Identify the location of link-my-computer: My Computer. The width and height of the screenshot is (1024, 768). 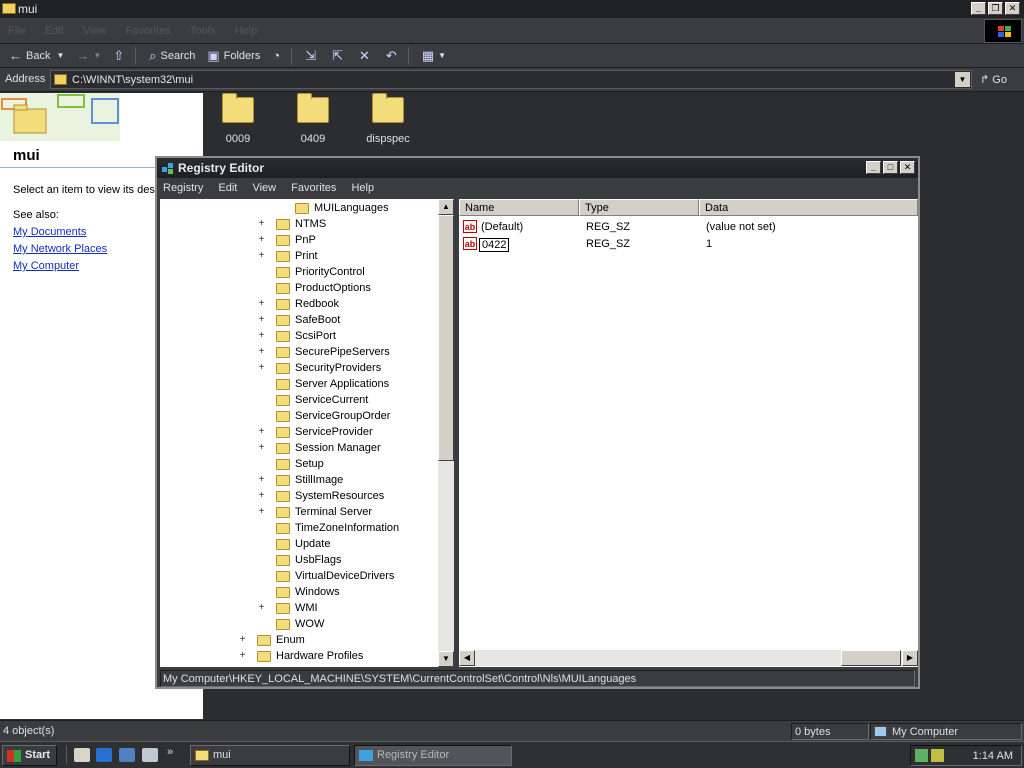
(46, 266).